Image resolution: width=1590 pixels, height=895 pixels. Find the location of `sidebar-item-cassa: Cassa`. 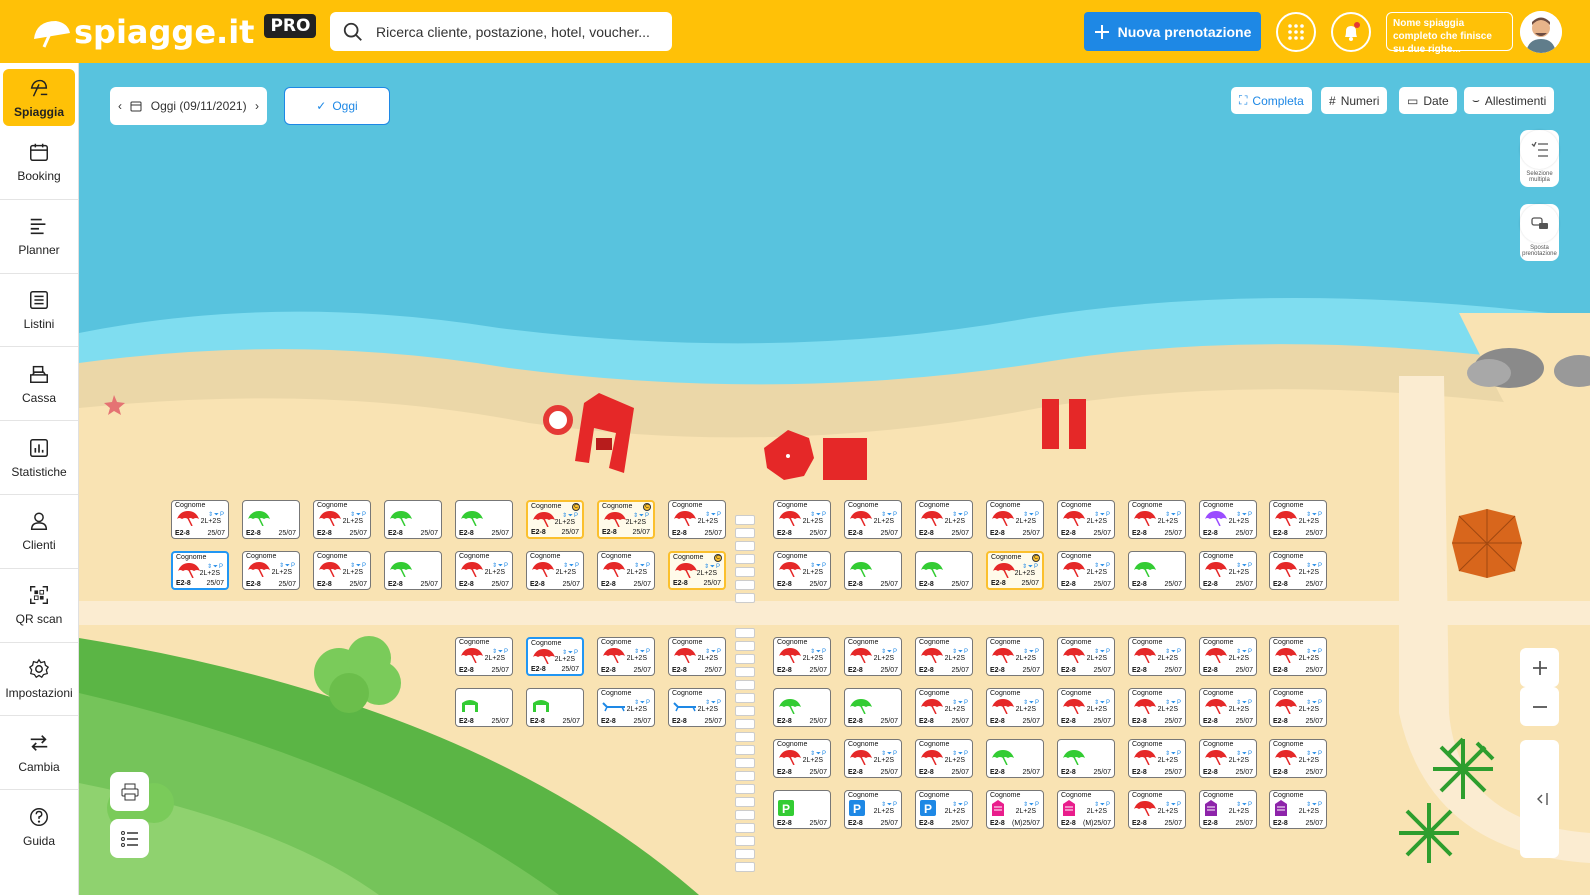

sidebar-item-cassa: Cassa is located at coordinates (39, 384).